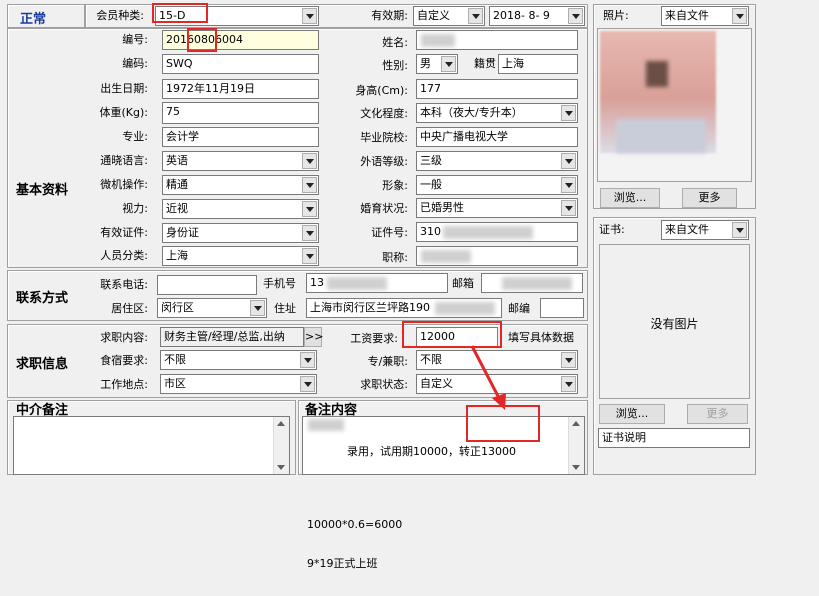 The height and width of the screenshot is (596, 819). Describe the element at coordinates (497, 232) in the screenshot. I see `id-number-field: 310` at that location.